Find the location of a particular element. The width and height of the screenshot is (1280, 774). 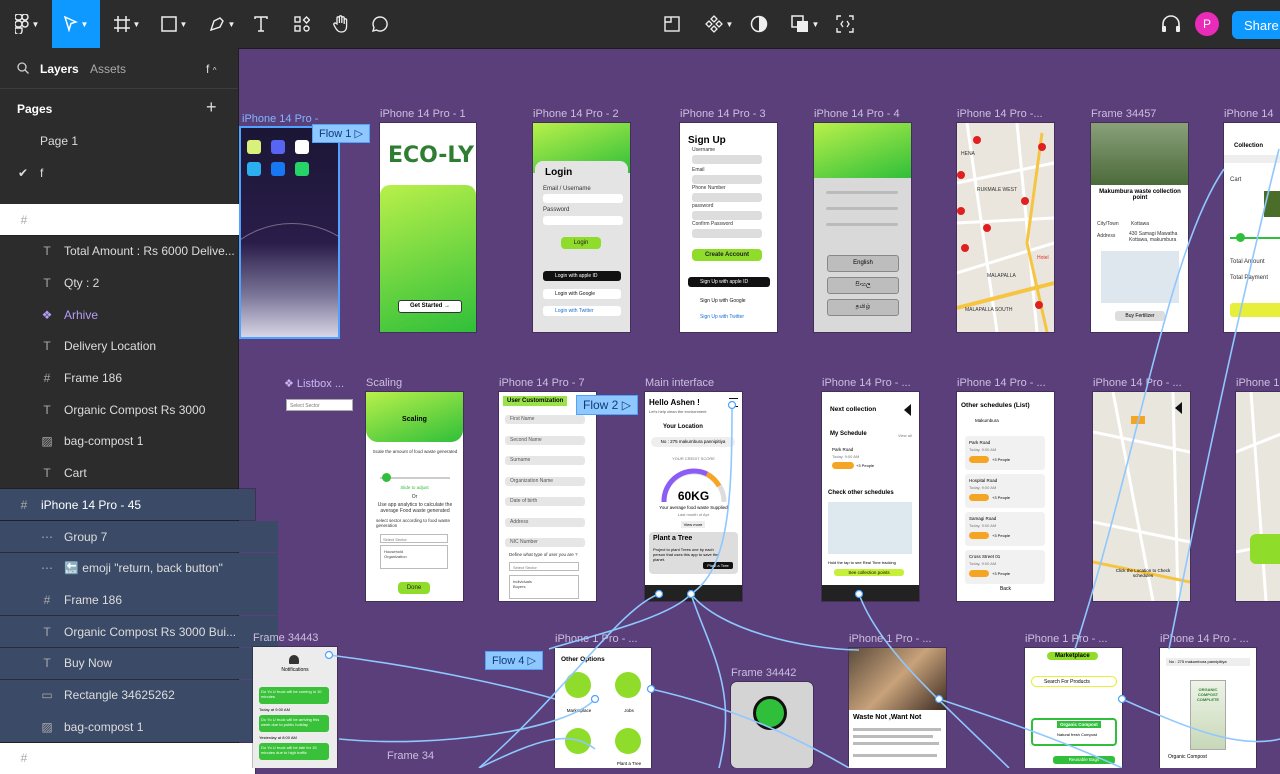

move-icon is located at coordinates (70, 24).